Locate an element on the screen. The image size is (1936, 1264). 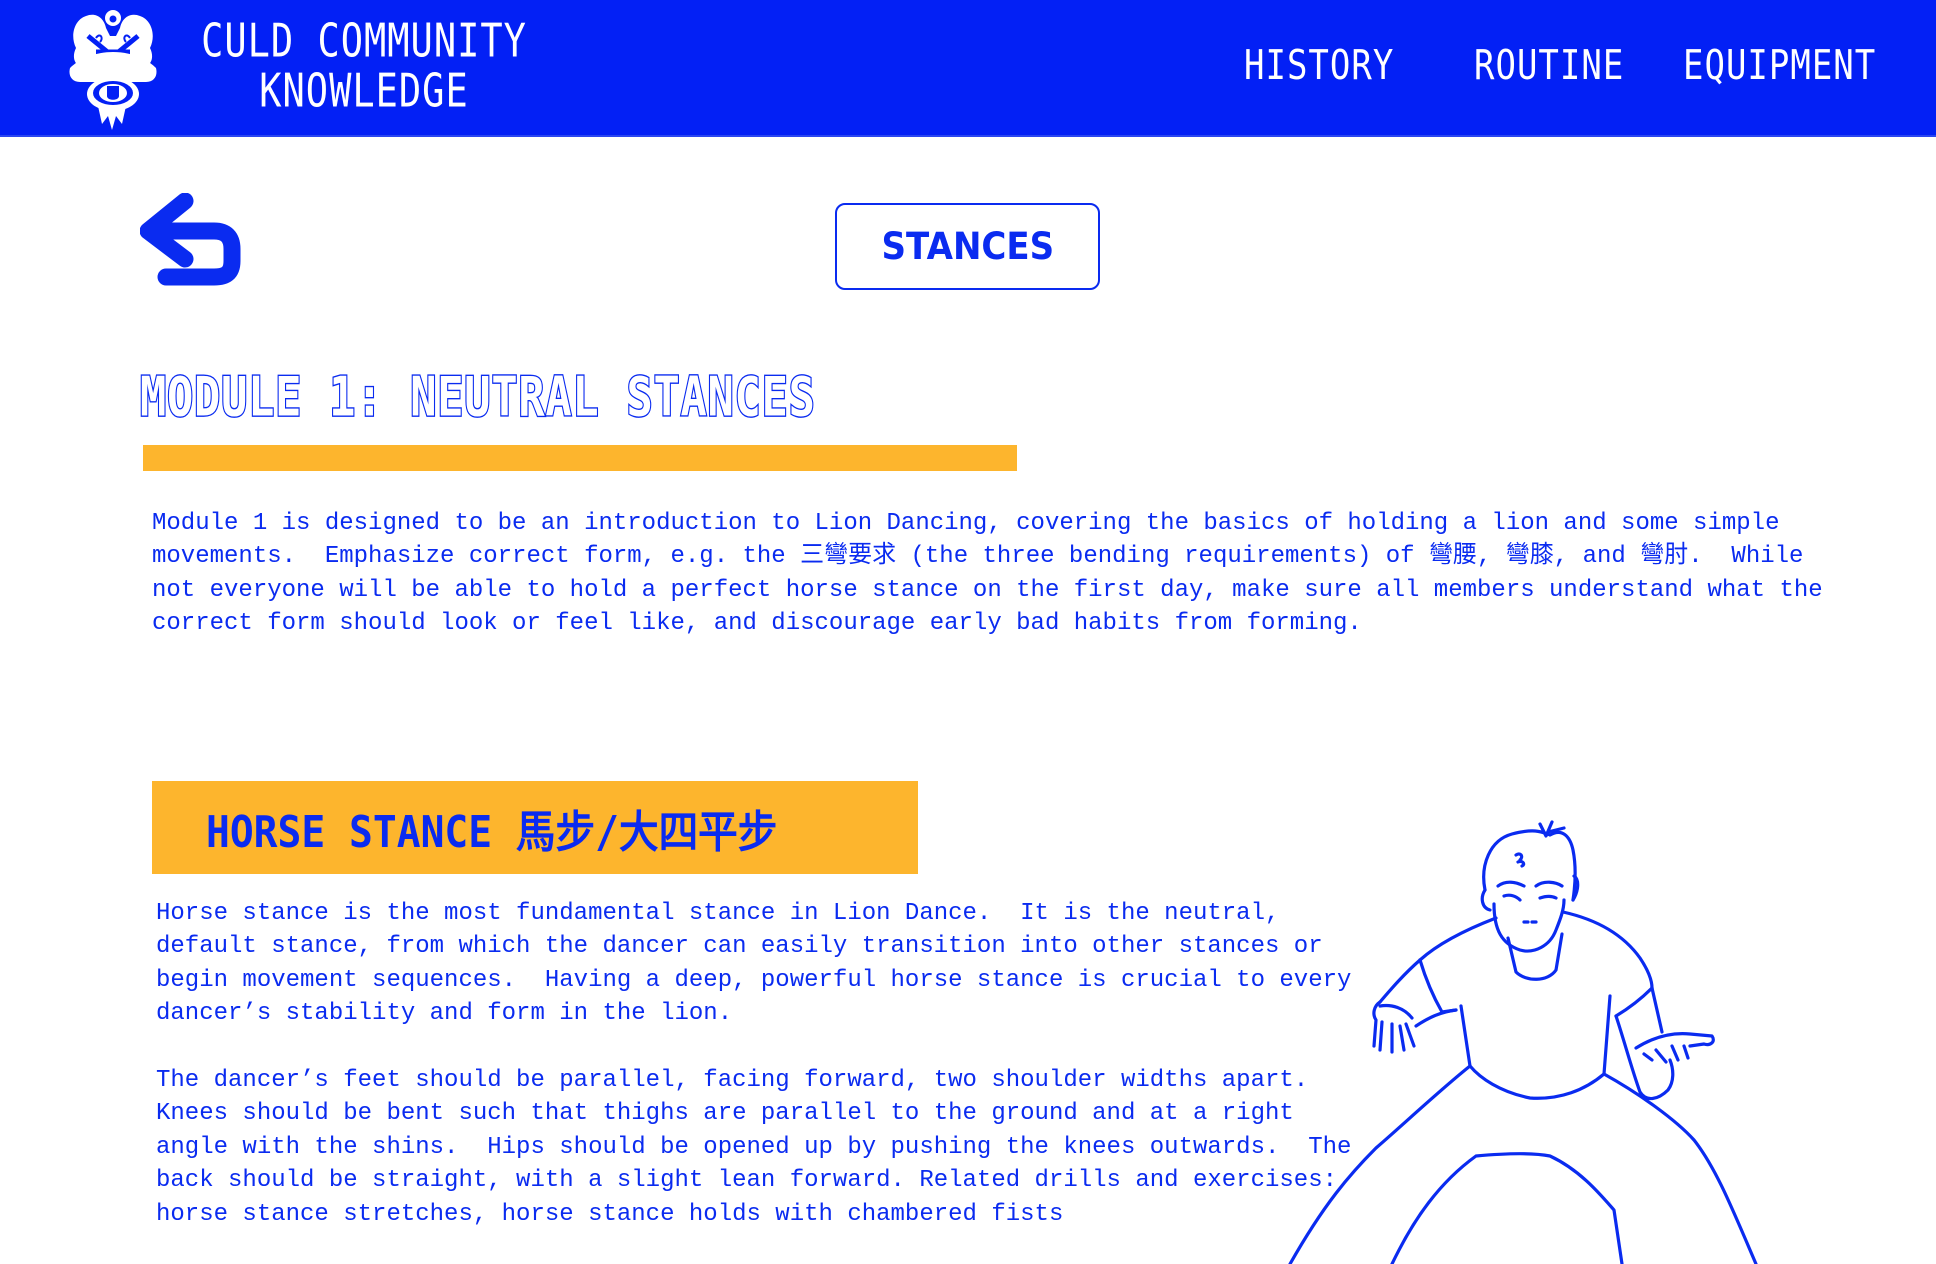
stances-section-label: STANCES is located at coordinates (967, 246).